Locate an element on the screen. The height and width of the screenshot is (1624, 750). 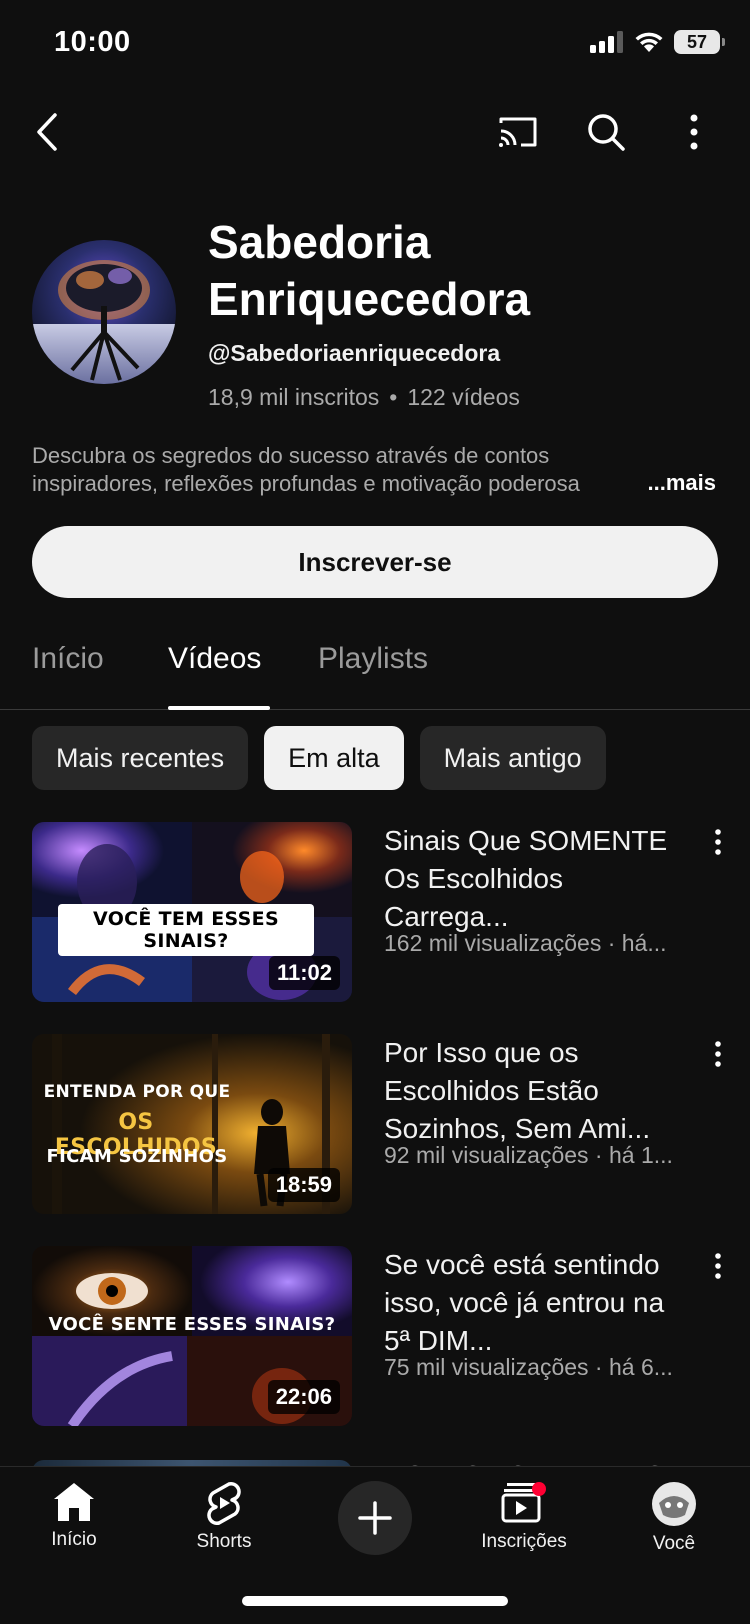
chip-mais-recentes: Mais recentes is located at coordinates (140, 758).